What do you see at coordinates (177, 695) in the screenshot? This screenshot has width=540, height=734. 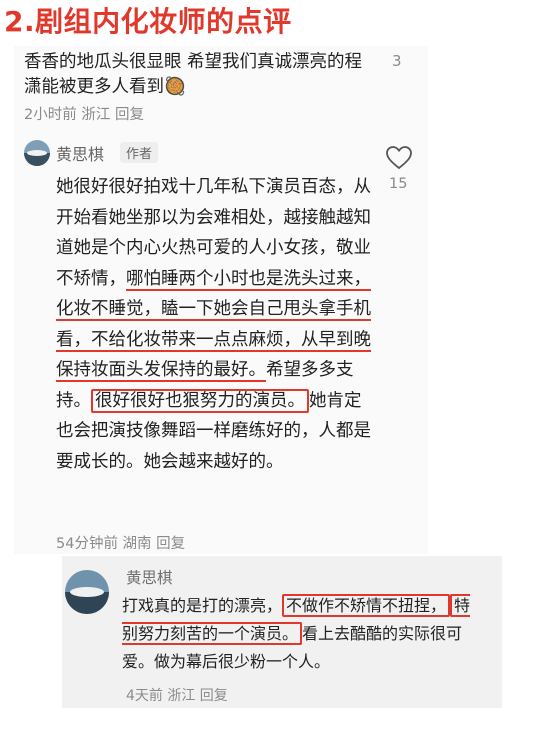 I see `reply-meta: 4天前 浙江 回复` at bounding box center [177, 695].